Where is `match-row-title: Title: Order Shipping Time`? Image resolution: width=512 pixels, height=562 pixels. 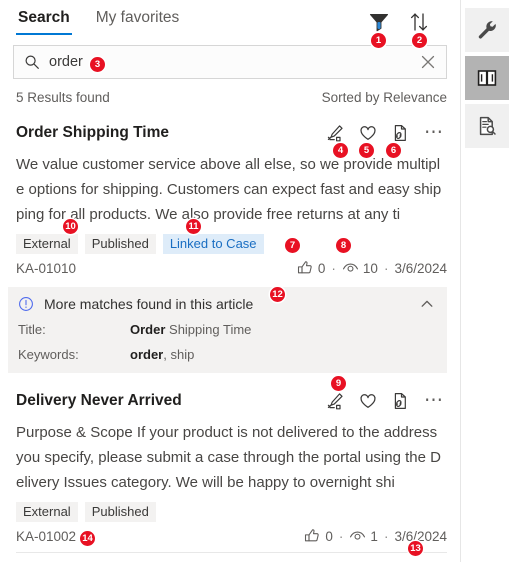 match-row-title: Title: Order Shipping Time is located at coordinates (226, 329).